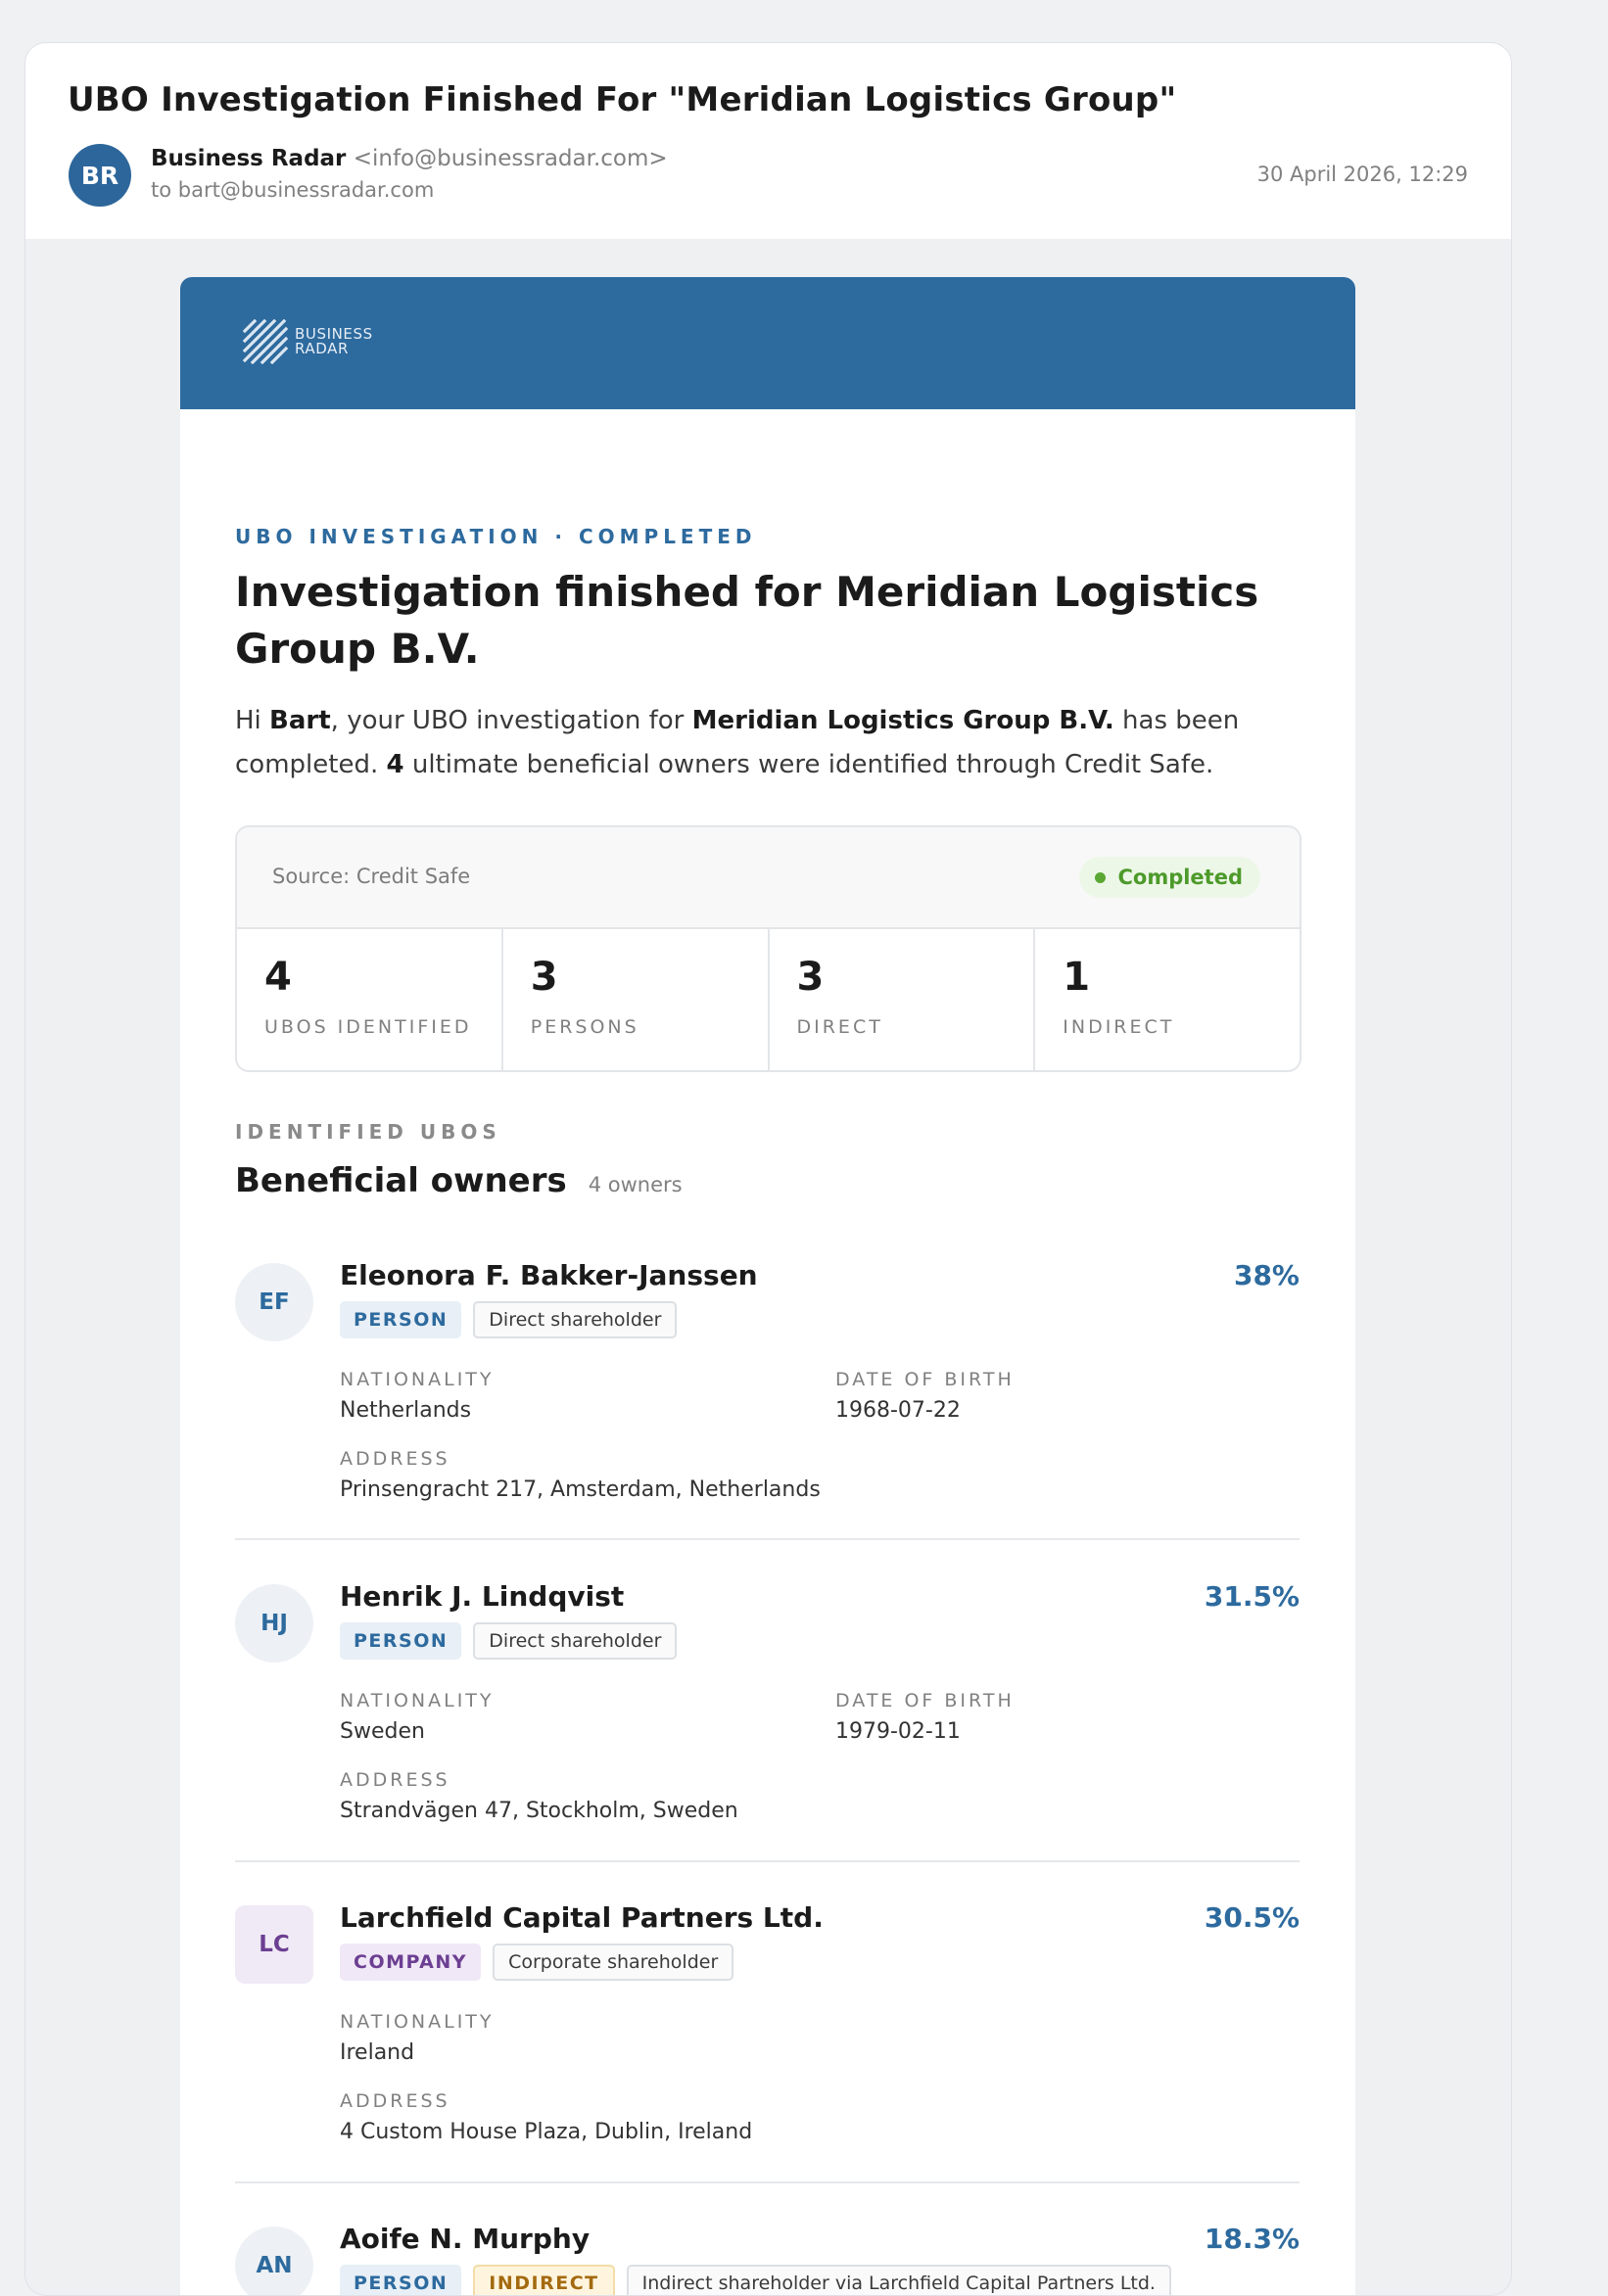 This screenshot has height=2296, width=1608. I want to click on intro-name: Bart, so click(300, 720).